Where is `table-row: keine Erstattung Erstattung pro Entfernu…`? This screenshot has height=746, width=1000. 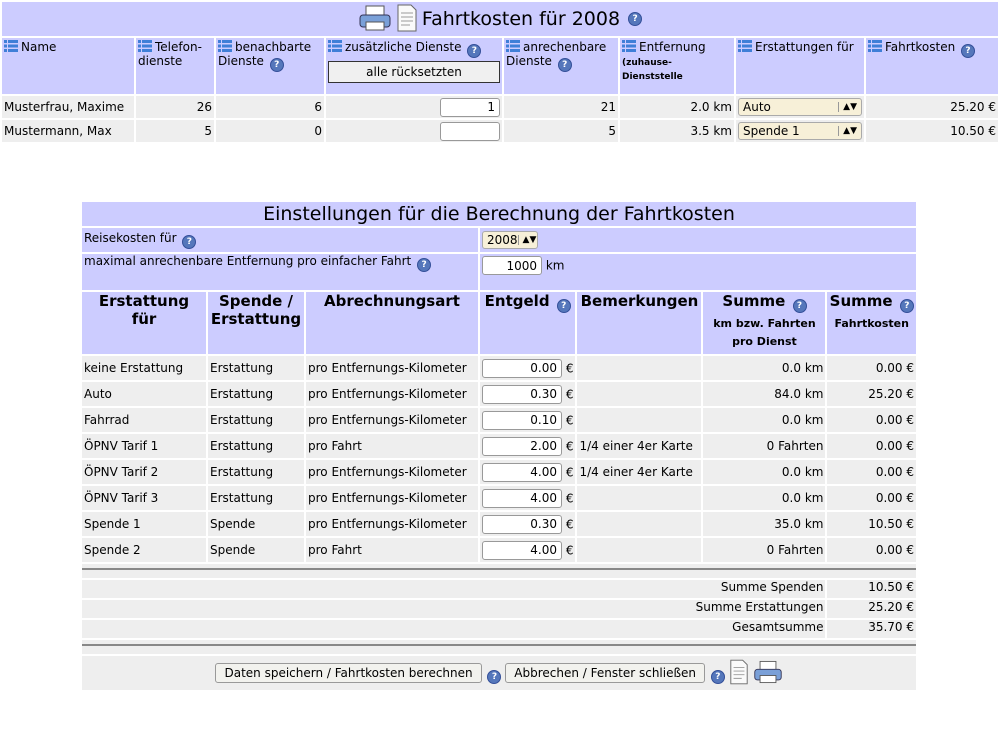 table-row: keine Erstattung Erstattung pro Entfernu… is located at coordinates (499, 368).